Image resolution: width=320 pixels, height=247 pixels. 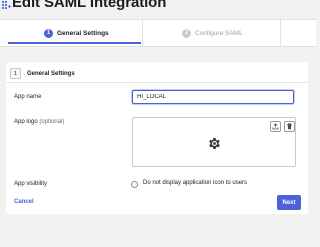 I want to click on upload-logo-button, so click(x=275, y=126).